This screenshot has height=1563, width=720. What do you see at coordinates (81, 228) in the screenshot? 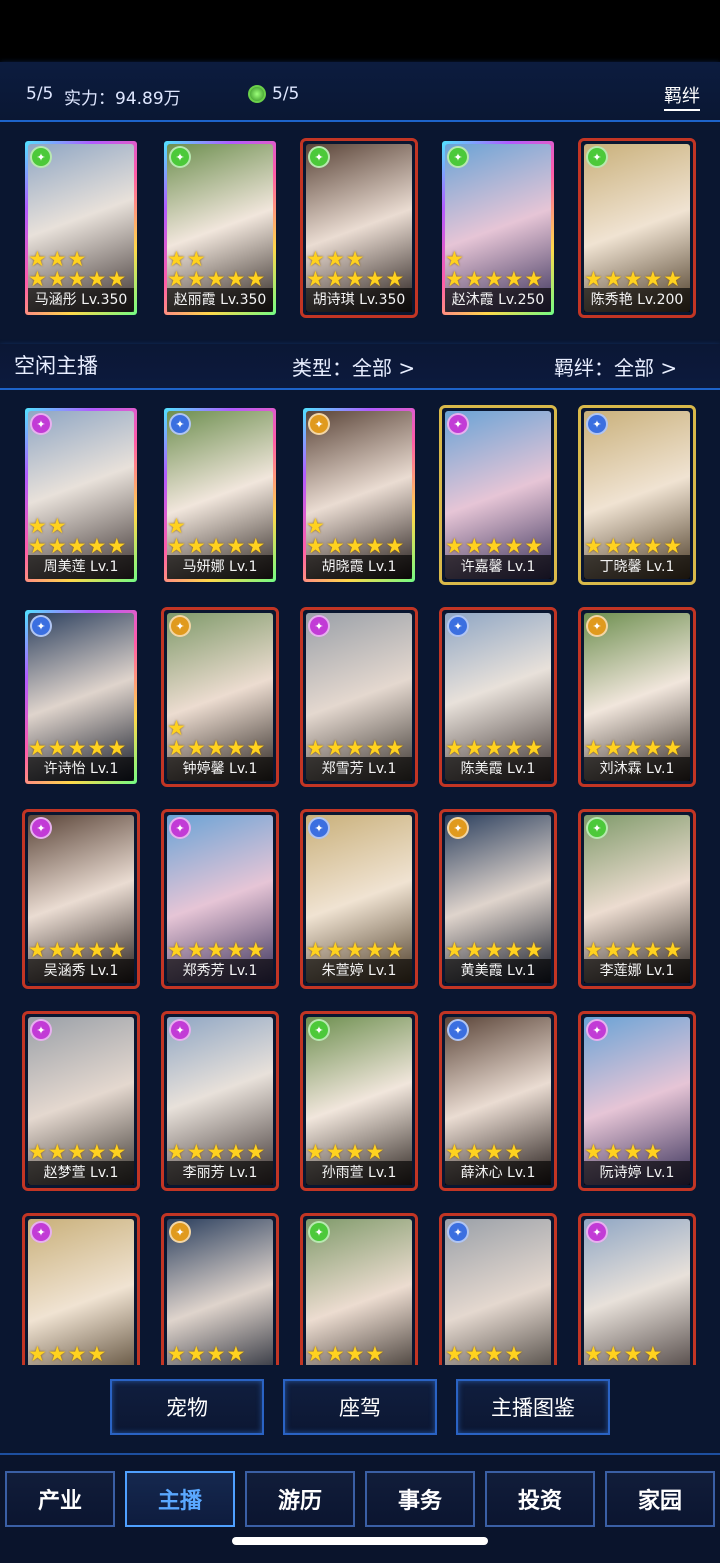
I see `team-card: ✦ ★ ★ ★ ★ ★ ★ ★ ★ 马涵彤 Lv.350` at bounding box center [81, 228].